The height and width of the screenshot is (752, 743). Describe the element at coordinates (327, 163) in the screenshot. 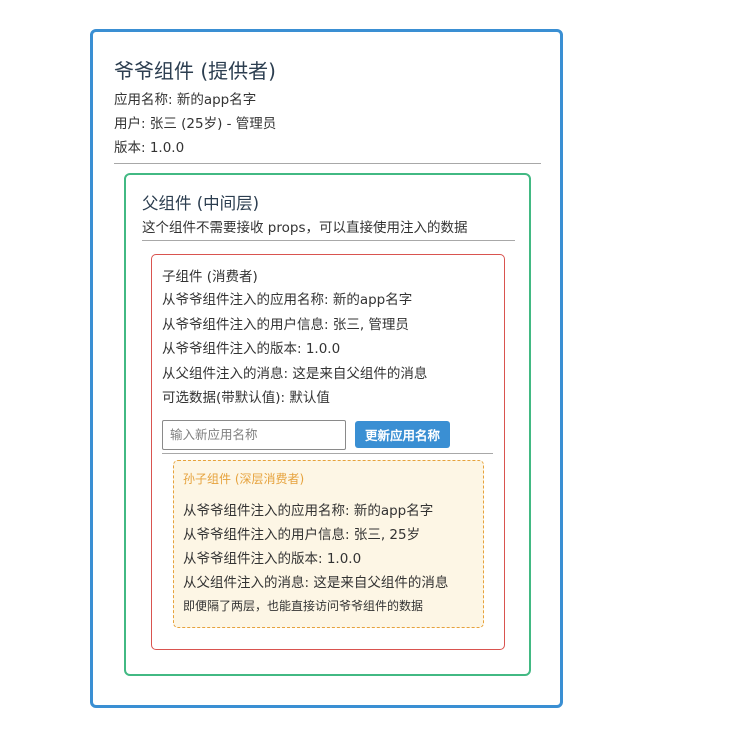

I see `grandparent-divider` at that location.